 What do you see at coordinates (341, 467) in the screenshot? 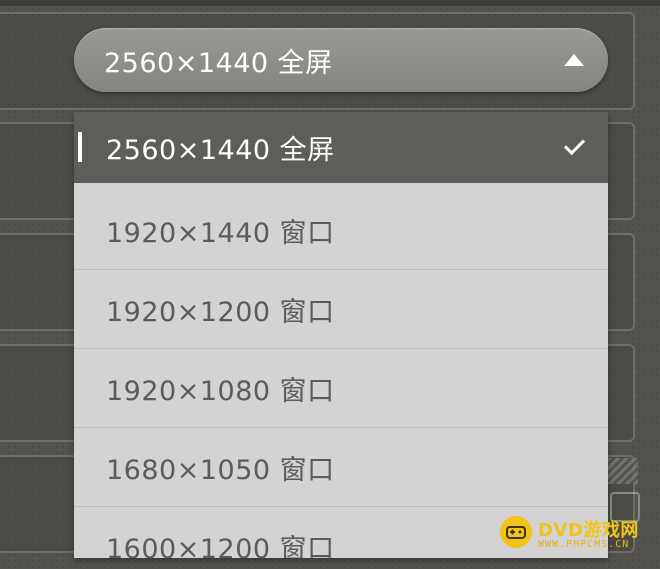
I see `resolution-option: 1680×1050 窗口` at bounding box center [341, 467].